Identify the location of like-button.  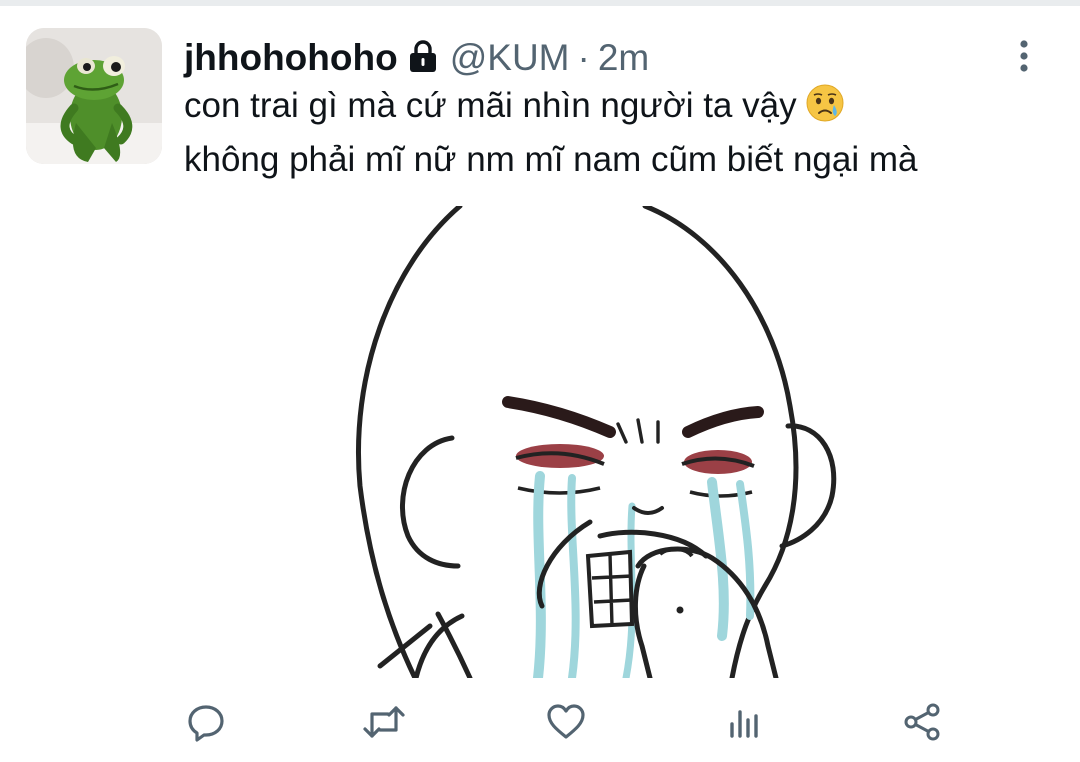
(566, 724).